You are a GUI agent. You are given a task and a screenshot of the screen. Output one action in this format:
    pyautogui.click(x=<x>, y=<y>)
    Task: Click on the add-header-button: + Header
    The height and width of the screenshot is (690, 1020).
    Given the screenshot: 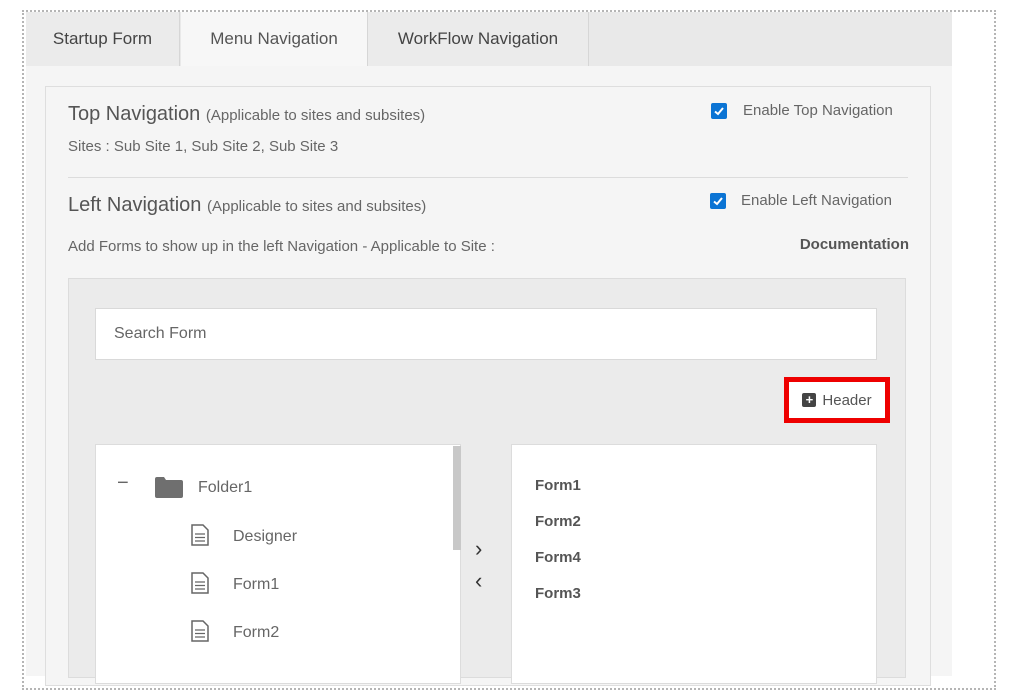 What is the action you would take?
    pyautogui.click(x=837, y=400)
    